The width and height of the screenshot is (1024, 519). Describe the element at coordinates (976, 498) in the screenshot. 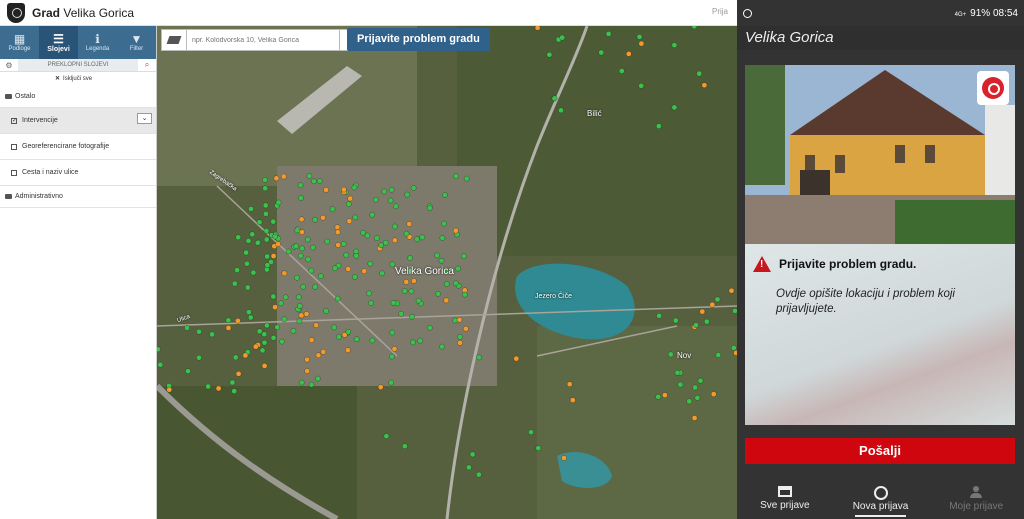

I see `nav-my-reports: Moje prijave` at that location.